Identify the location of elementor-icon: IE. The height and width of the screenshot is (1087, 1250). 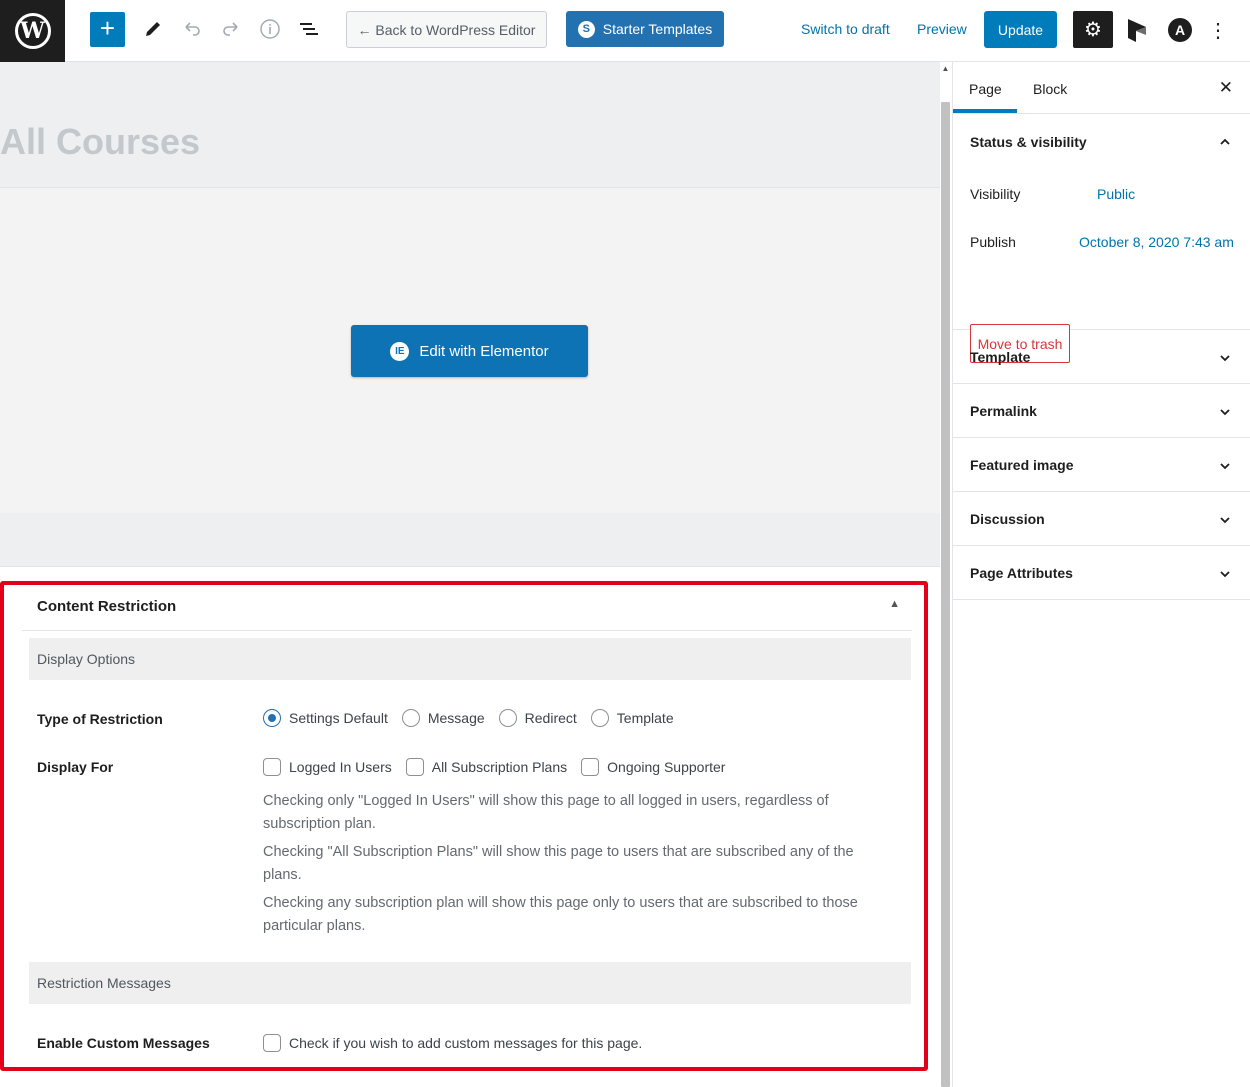
(400, 351).